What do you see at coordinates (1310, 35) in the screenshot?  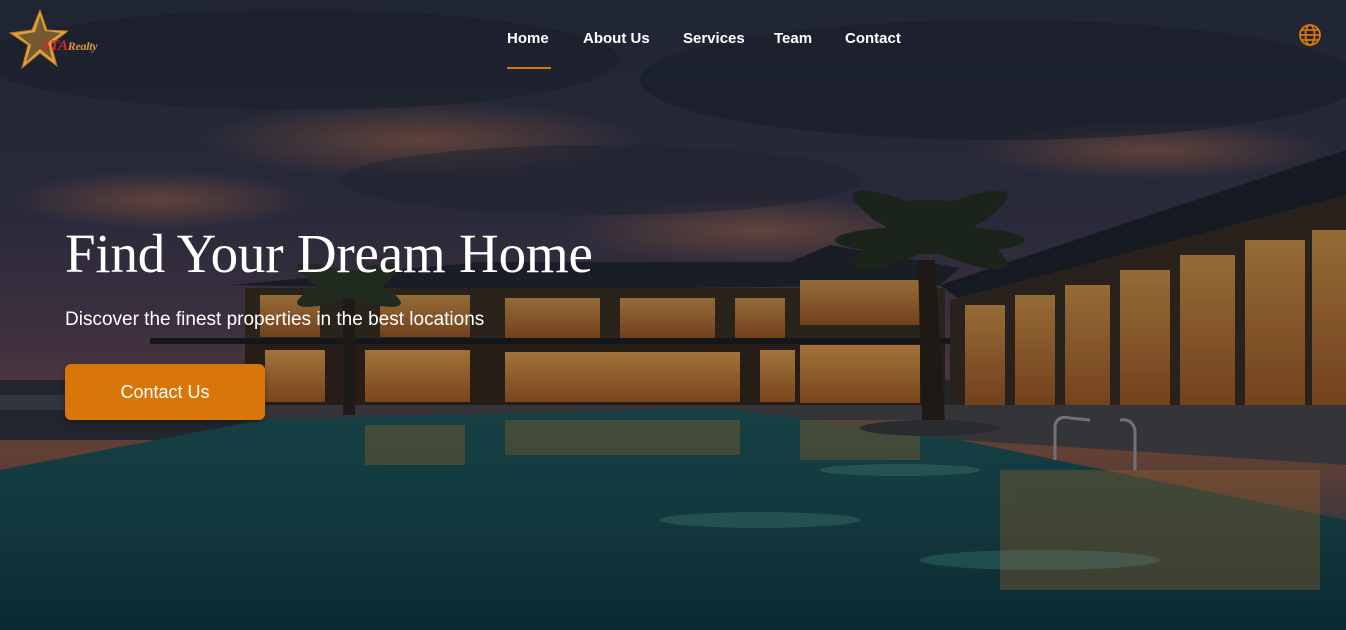 I see `globe-icon` at bounding box center [1310, 35].